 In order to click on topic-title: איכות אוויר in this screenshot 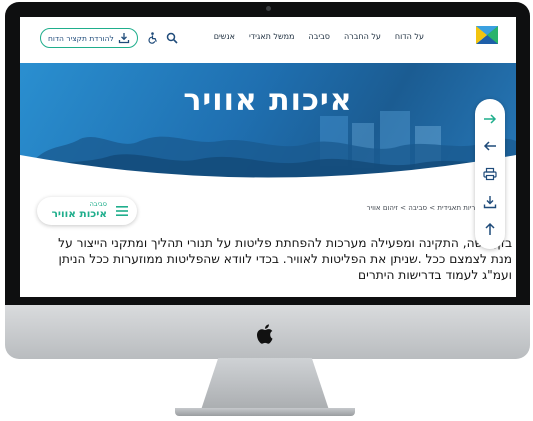, I will do `click(79, 214)`.